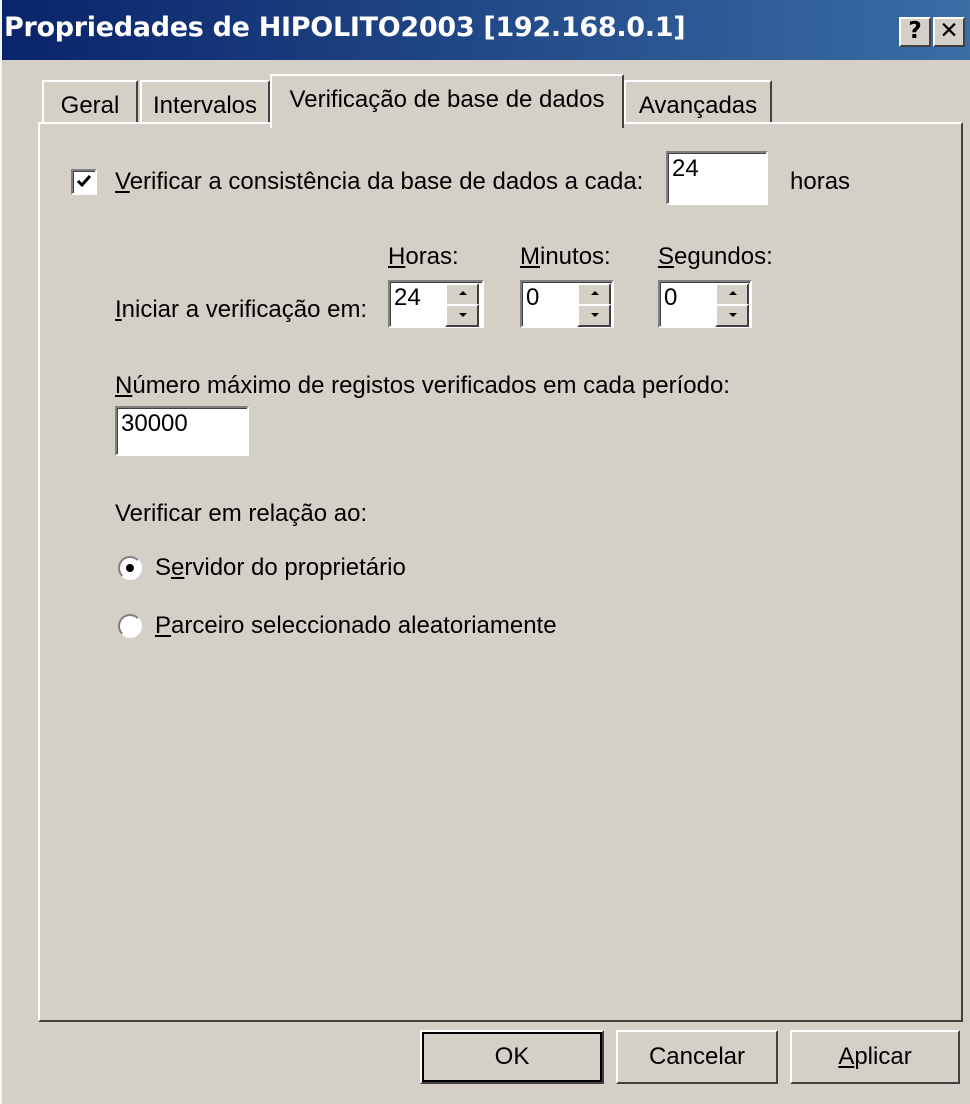 The width and height of the screenshot is (970, 1104). What do you see at coordinates (122, 181) in the screenshot?
I see `consistency-label-hotkey: V` at bounding box center [122, 181].